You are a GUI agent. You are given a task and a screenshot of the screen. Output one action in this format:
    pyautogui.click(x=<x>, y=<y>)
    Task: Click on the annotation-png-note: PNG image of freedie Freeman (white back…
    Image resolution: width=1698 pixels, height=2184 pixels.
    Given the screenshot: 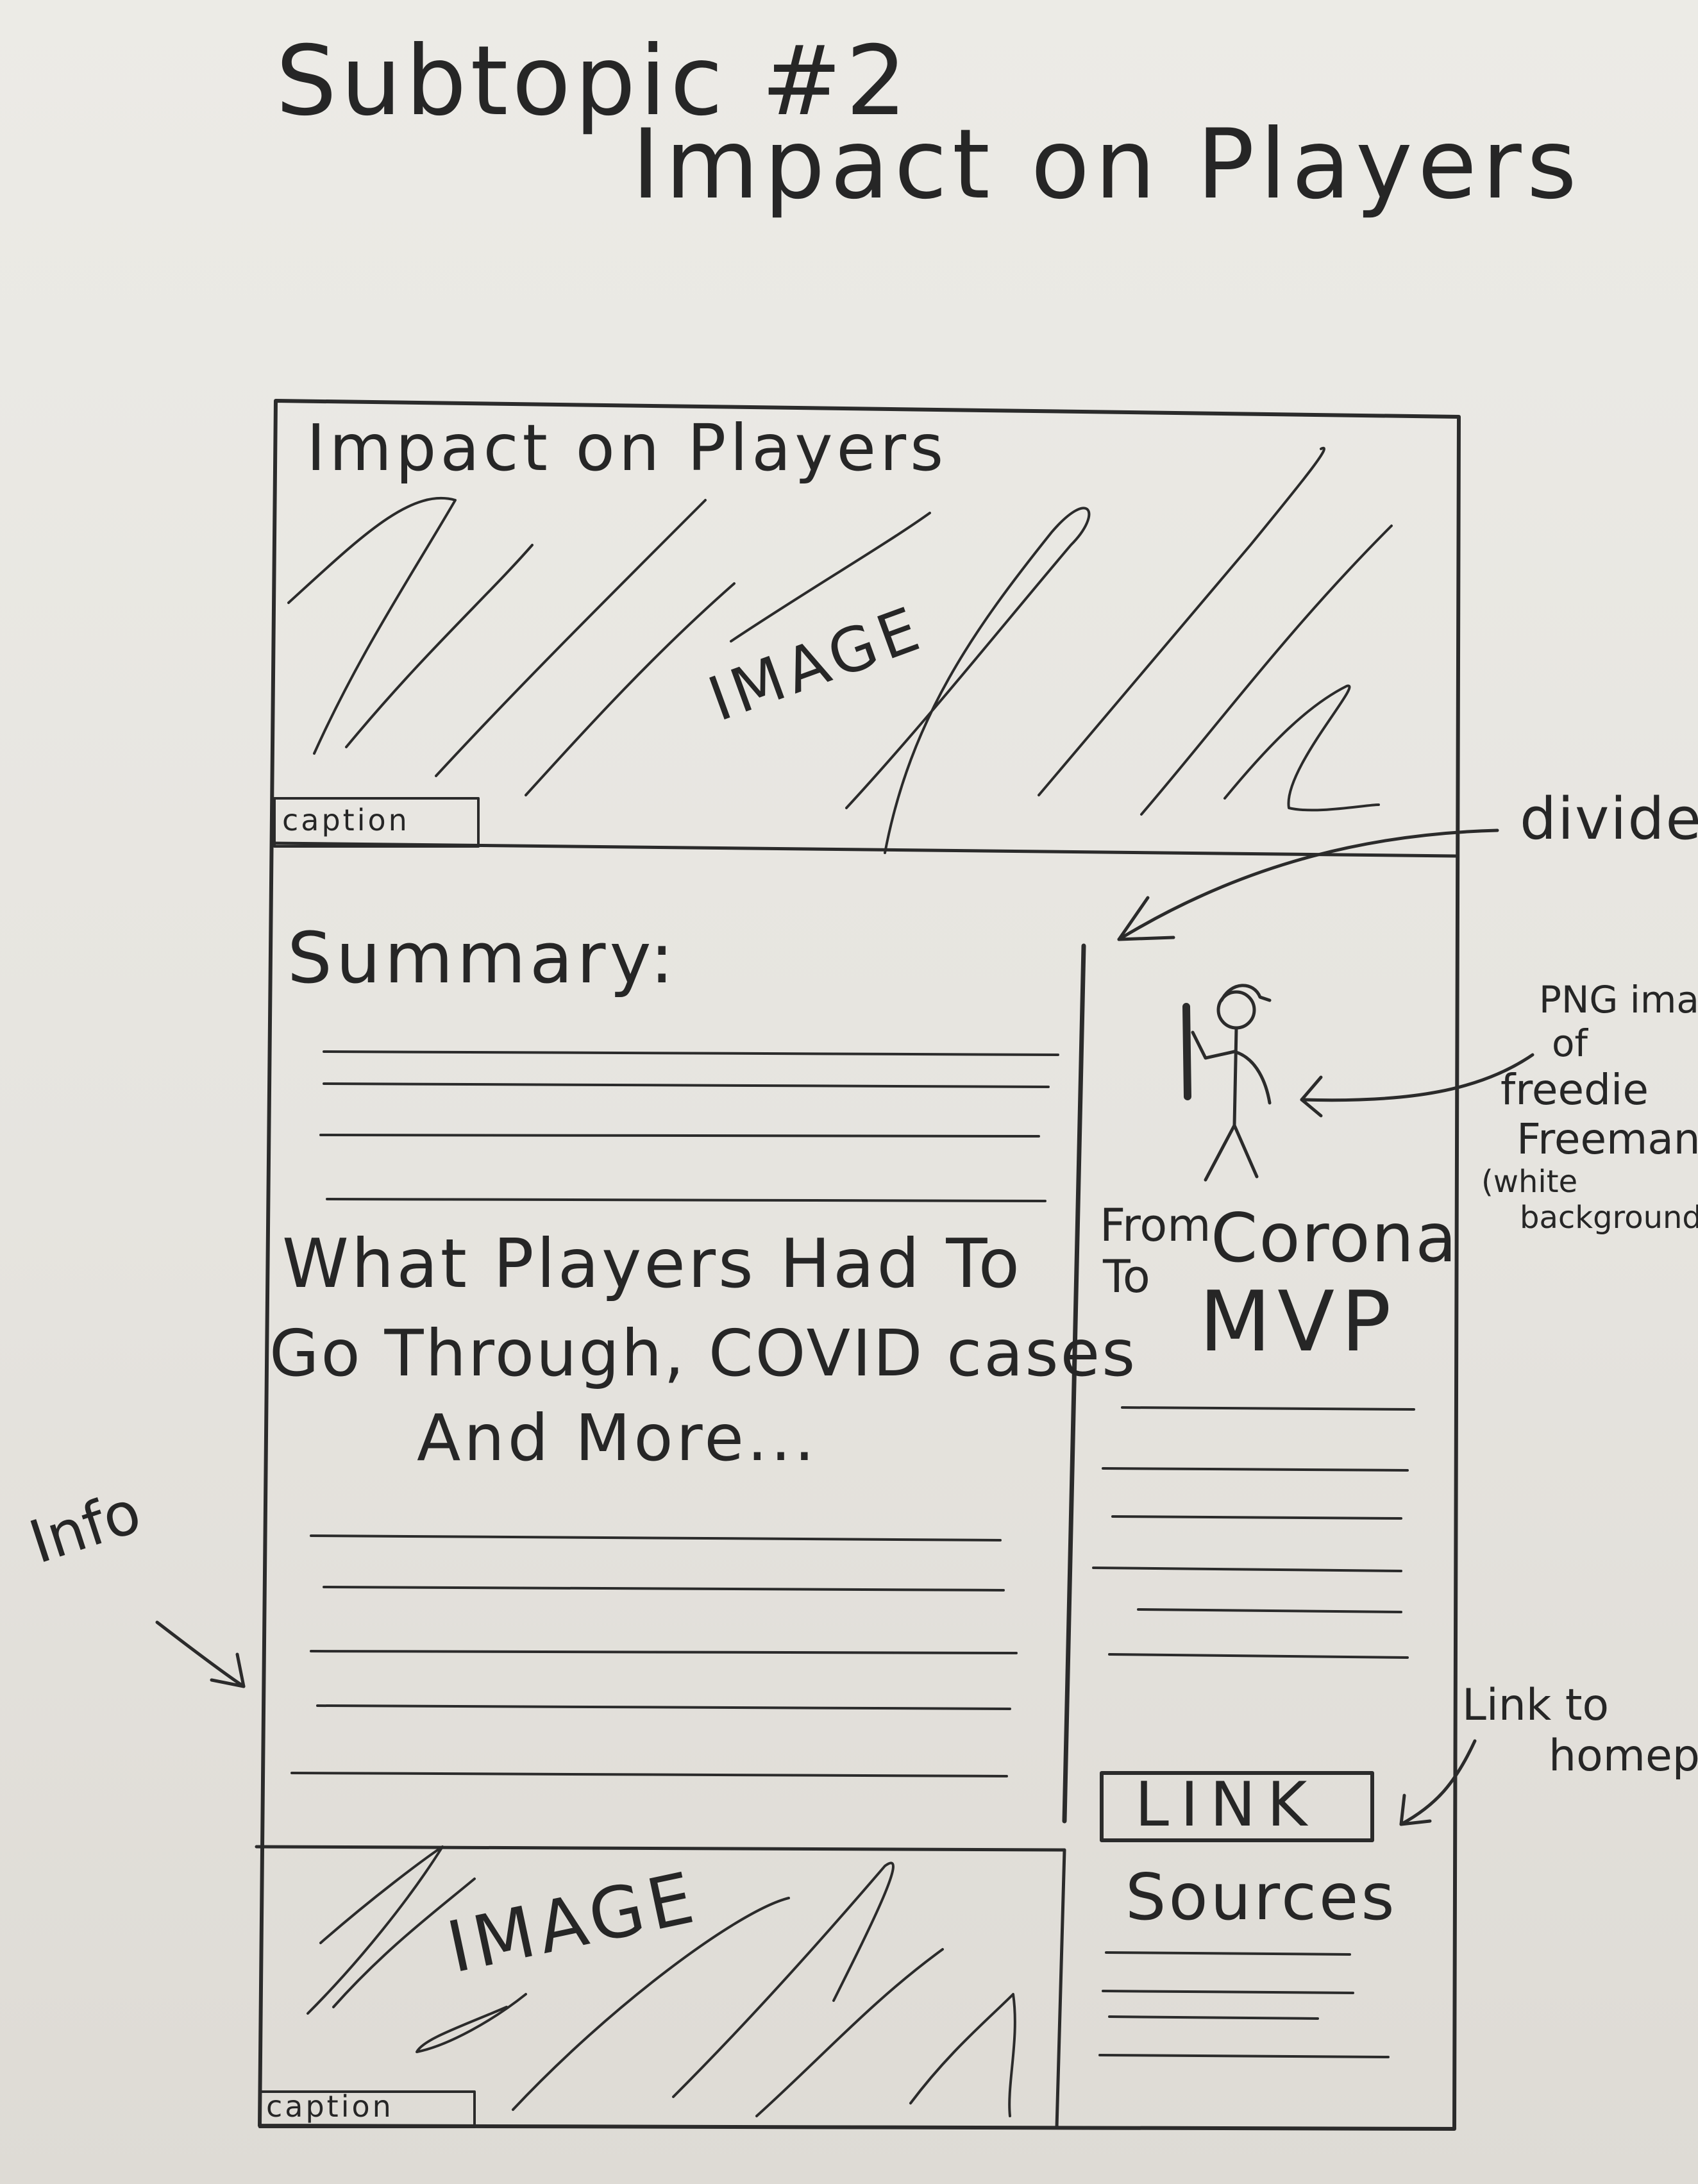 What is the action you would take?
    pyautogui.click(x=1589, y=1107)
    